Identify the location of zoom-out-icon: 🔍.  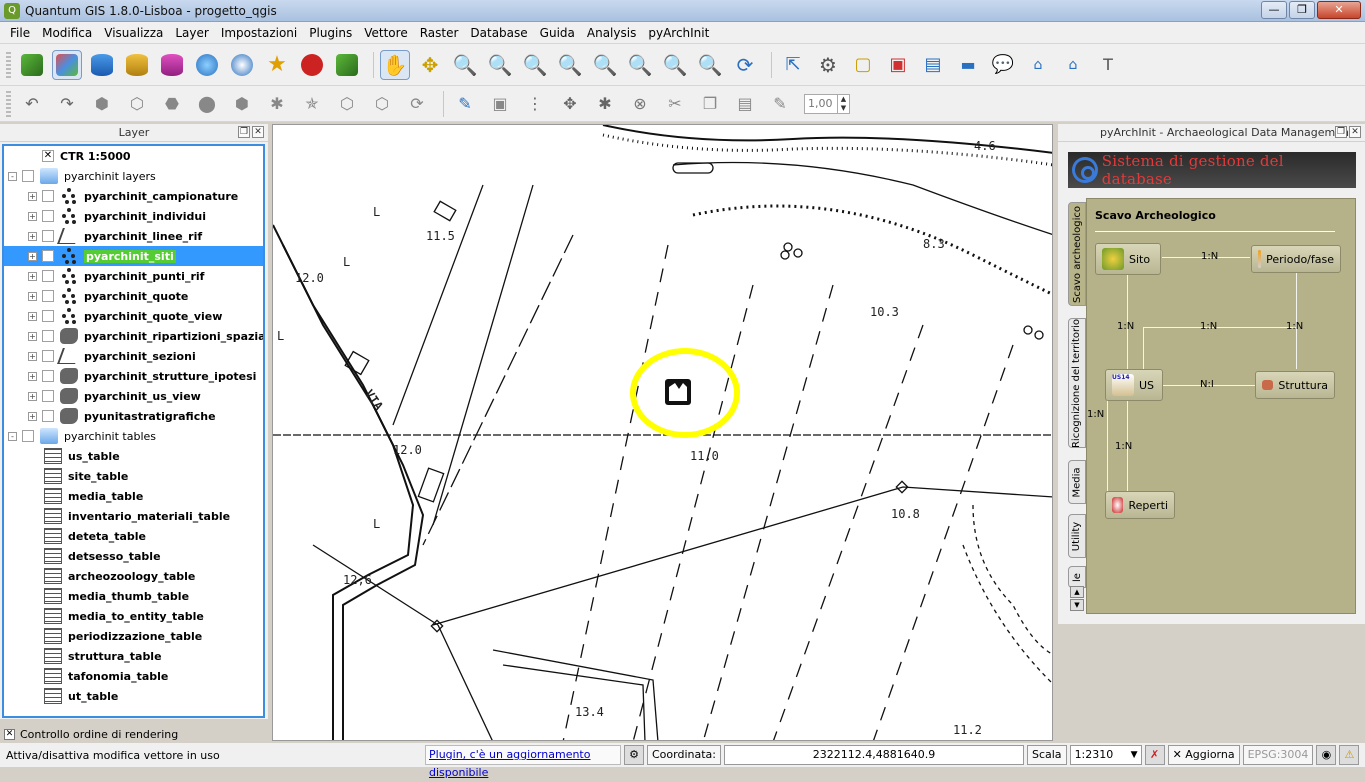
(500, 65).